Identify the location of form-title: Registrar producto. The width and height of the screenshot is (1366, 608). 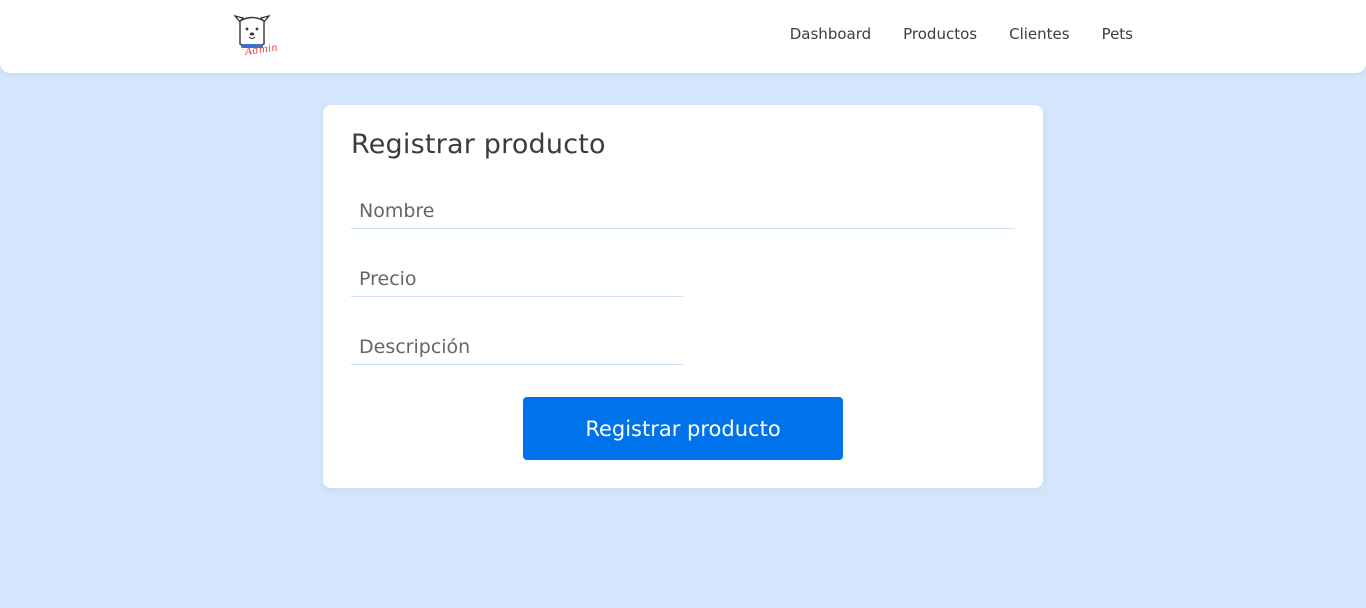
(478, 144).